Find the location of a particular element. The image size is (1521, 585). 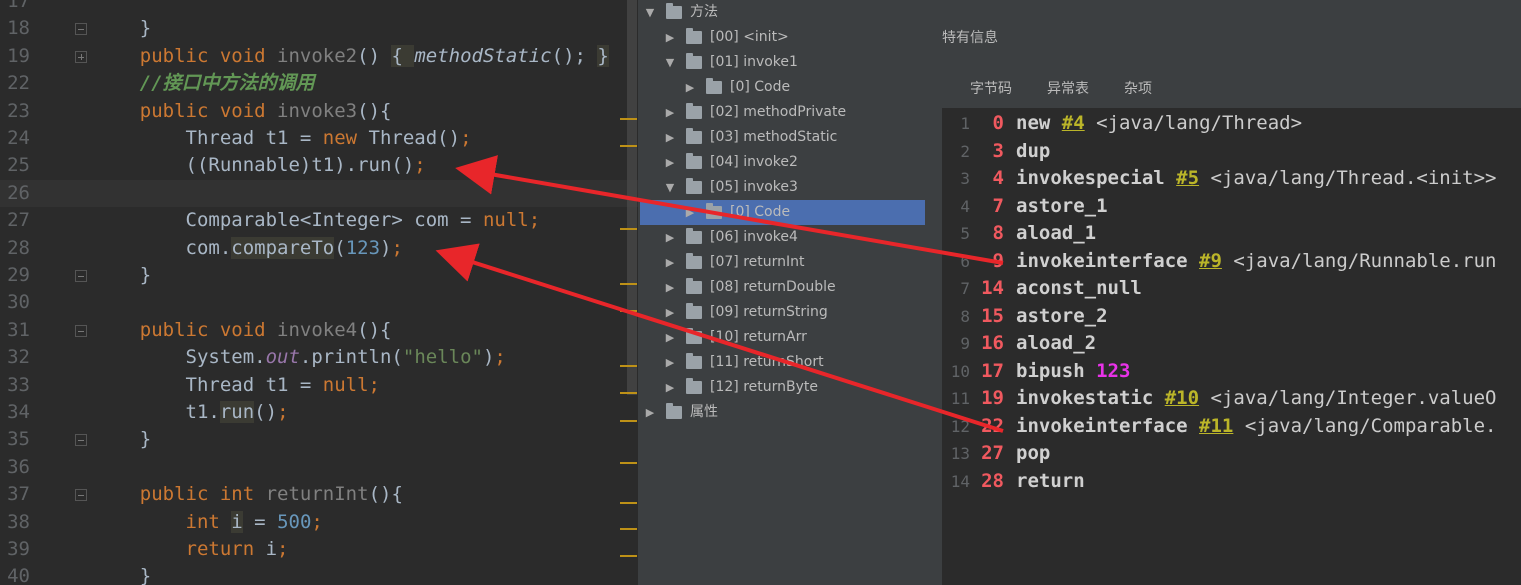

bytecode-instruction: astore_2 is located at coordinates (1062, 316).